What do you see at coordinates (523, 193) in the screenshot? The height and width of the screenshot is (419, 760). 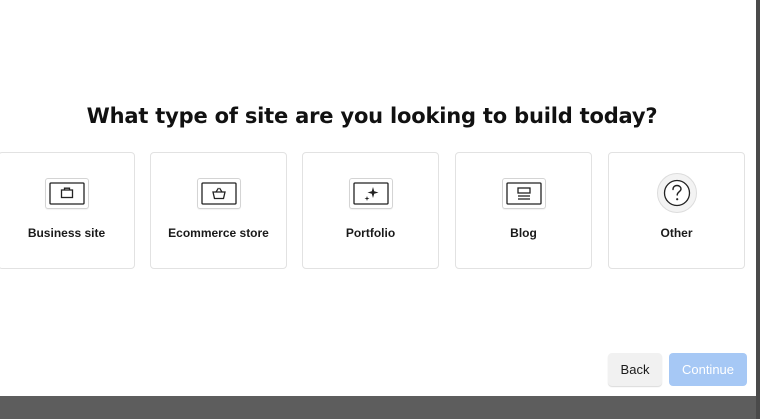 I see `blog-layout-icon` at bounding box center [523, 193].